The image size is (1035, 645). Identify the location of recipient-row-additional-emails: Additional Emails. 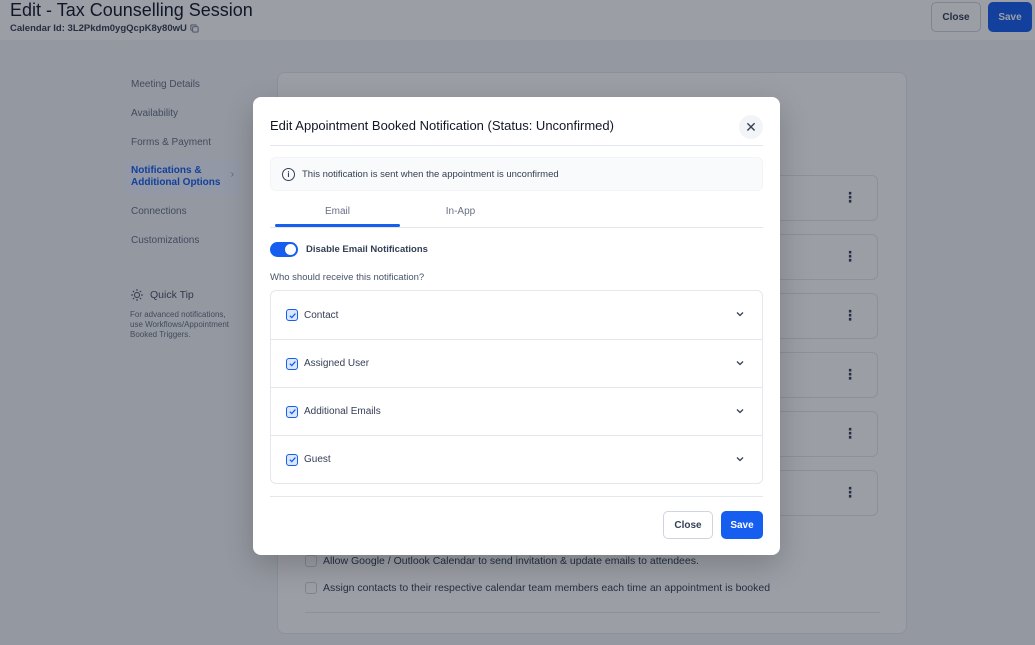
(516, 411).